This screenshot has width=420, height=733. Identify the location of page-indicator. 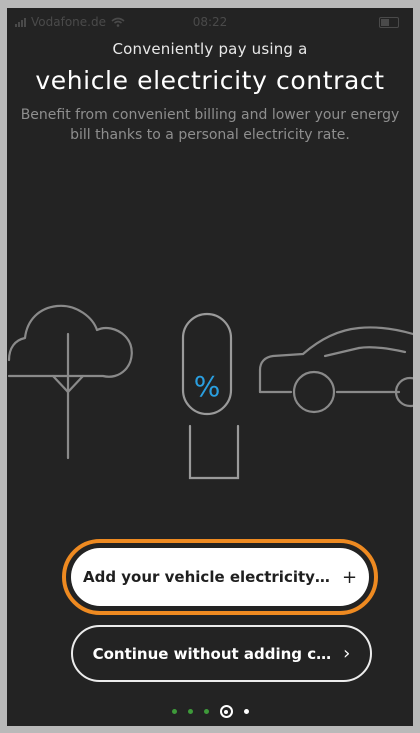
(210, 711).